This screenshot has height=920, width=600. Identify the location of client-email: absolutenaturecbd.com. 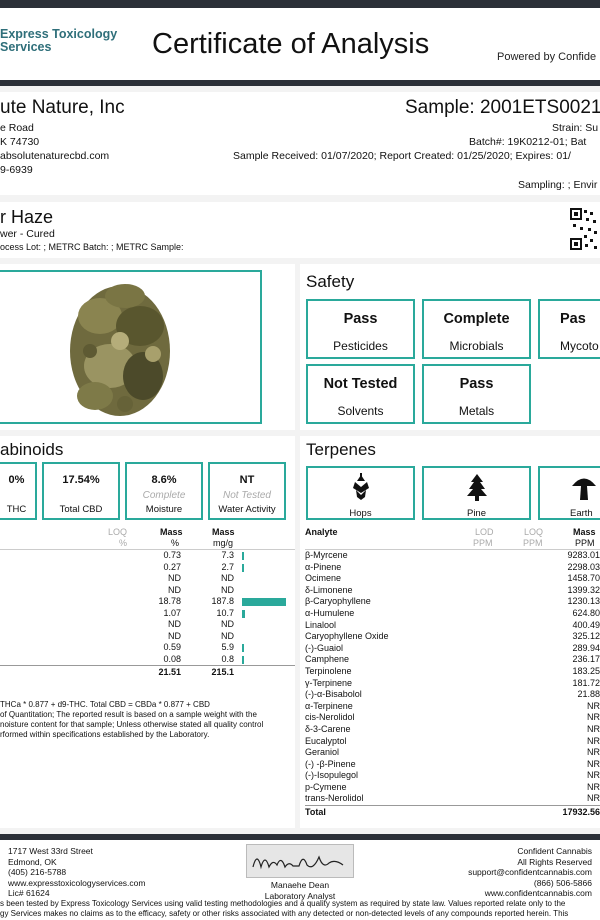
(55, 156).